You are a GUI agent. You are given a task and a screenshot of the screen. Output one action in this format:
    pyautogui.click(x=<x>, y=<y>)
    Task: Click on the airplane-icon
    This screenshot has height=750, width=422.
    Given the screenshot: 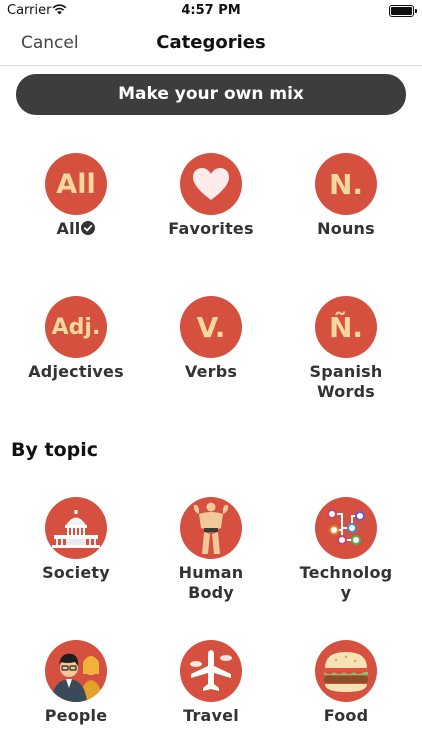 What is the action you would take?
    pyautogui.click(x=211, y=670)
    